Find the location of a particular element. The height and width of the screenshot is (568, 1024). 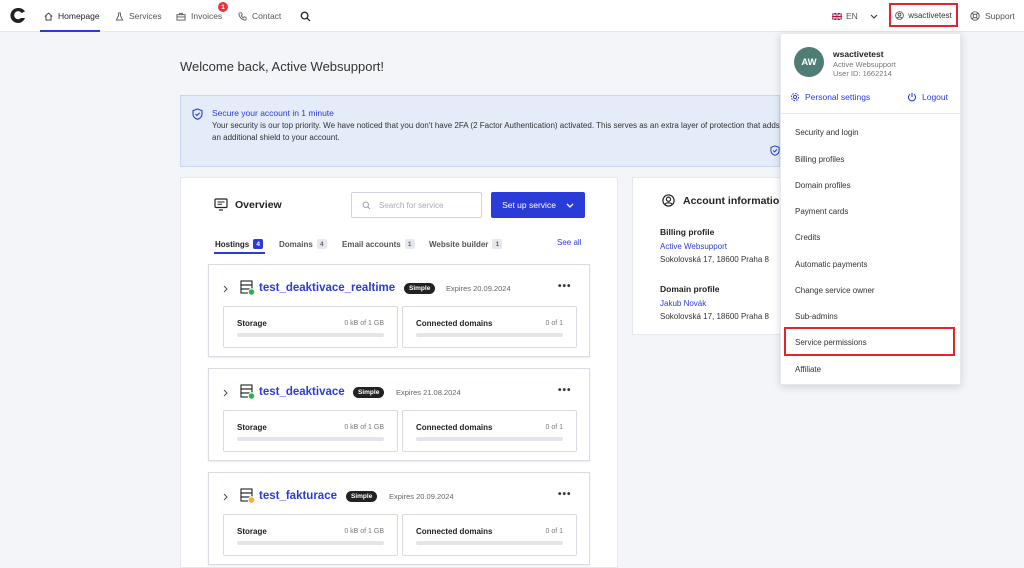

menu-item-affiliate: Affiliate is located at coordinates (808, 369).